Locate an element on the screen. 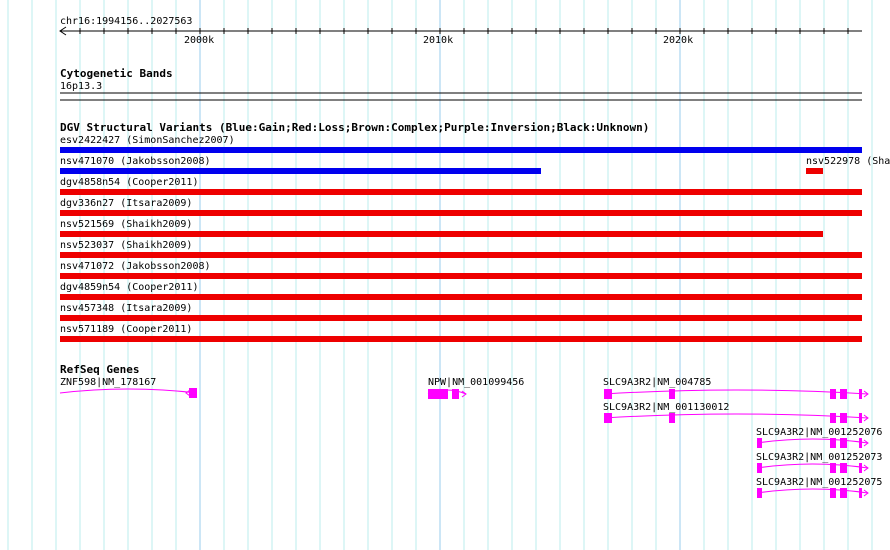 This screenshot has height=550, width=890. variant-label: dgv336n27 (Itsara2009) is located at coordinates (126, 203).